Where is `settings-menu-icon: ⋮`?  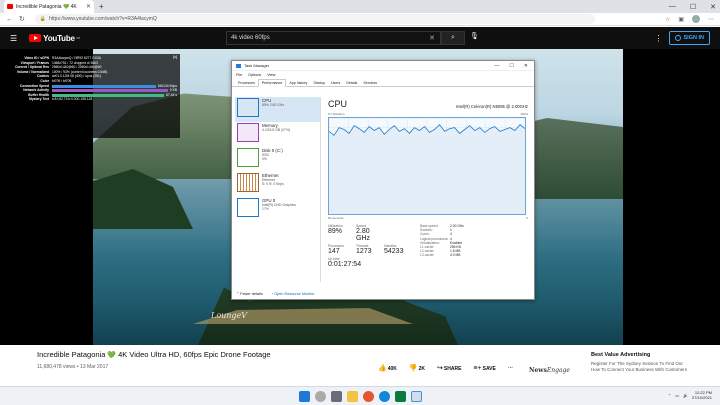 settings-menu-icon: ⋮ is located at coordinates (659, 38).